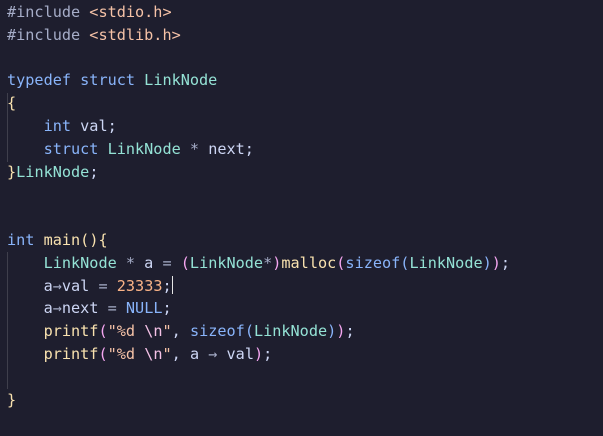  I want to click on code-line: #include <stdio.h>, so click(305, 12).